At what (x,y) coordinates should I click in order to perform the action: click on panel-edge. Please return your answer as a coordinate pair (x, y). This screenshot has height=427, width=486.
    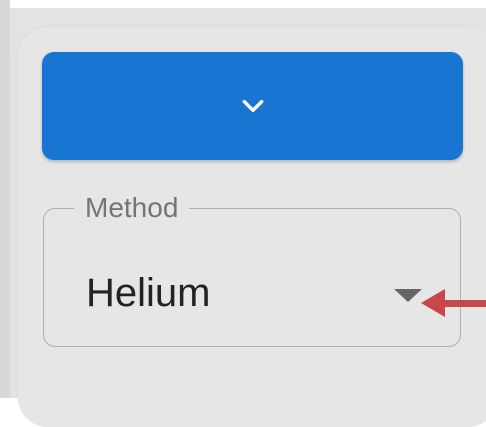
    Looking at the image, I should click on (5, 199).